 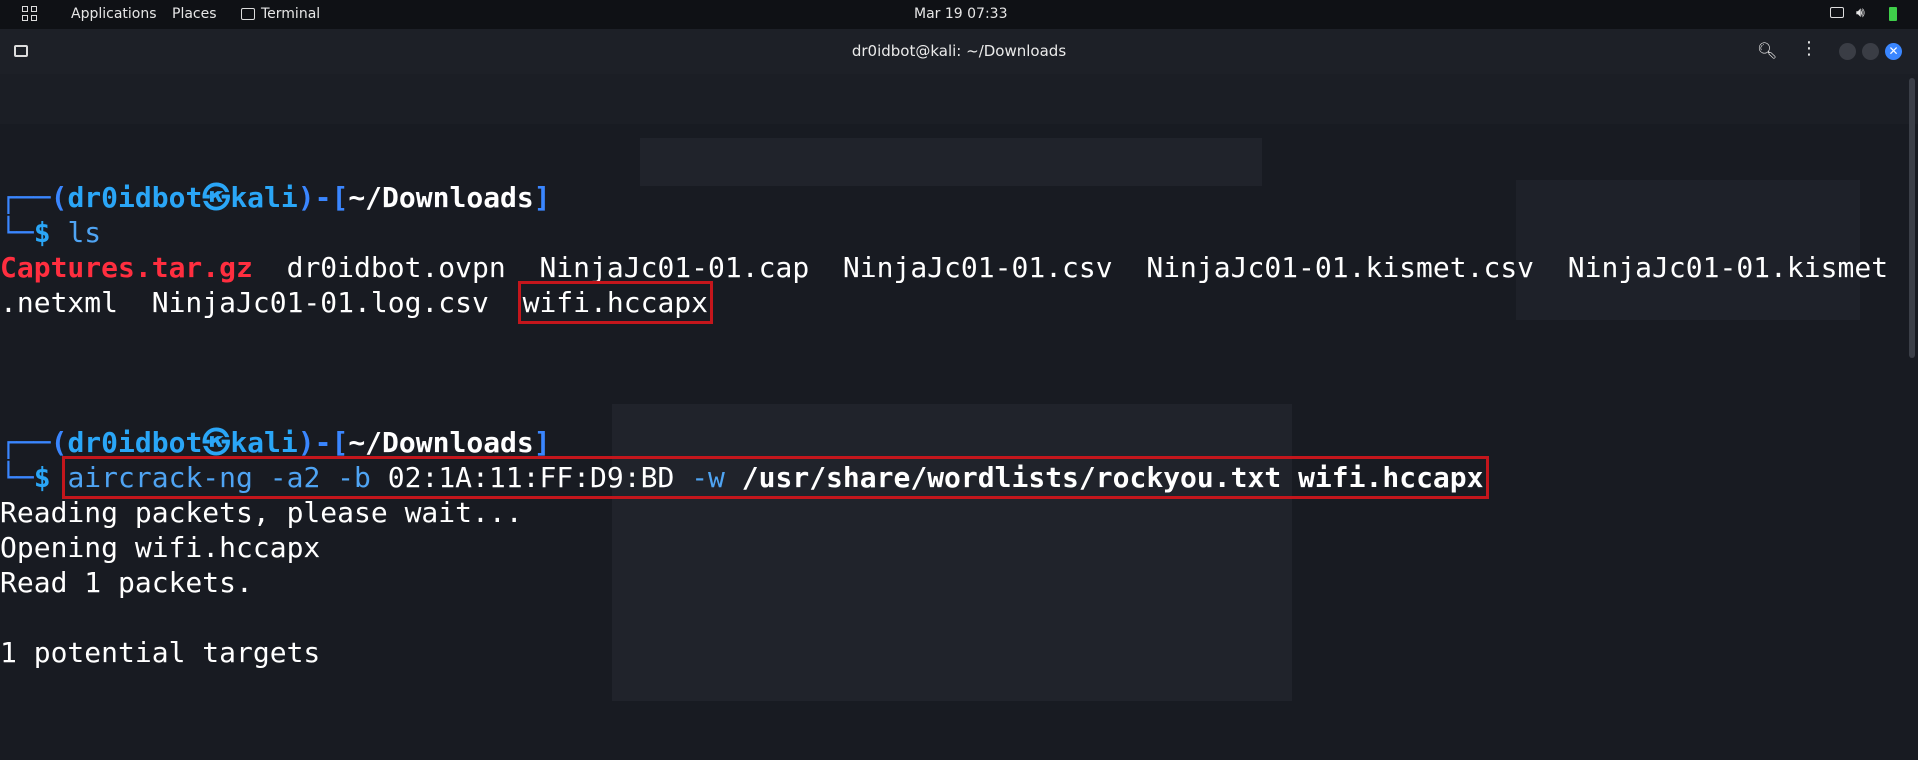 I want to click on output-line: Read 1 packets., so click(x=126, y=582).